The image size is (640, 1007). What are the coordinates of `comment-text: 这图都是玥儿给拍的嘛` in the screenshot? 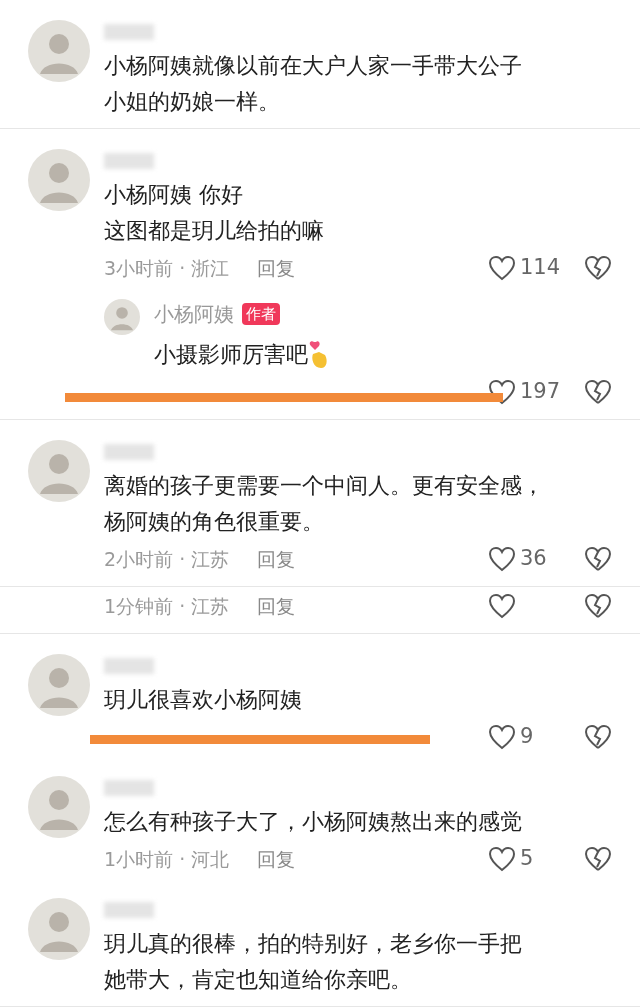 It's located at (214, 231).